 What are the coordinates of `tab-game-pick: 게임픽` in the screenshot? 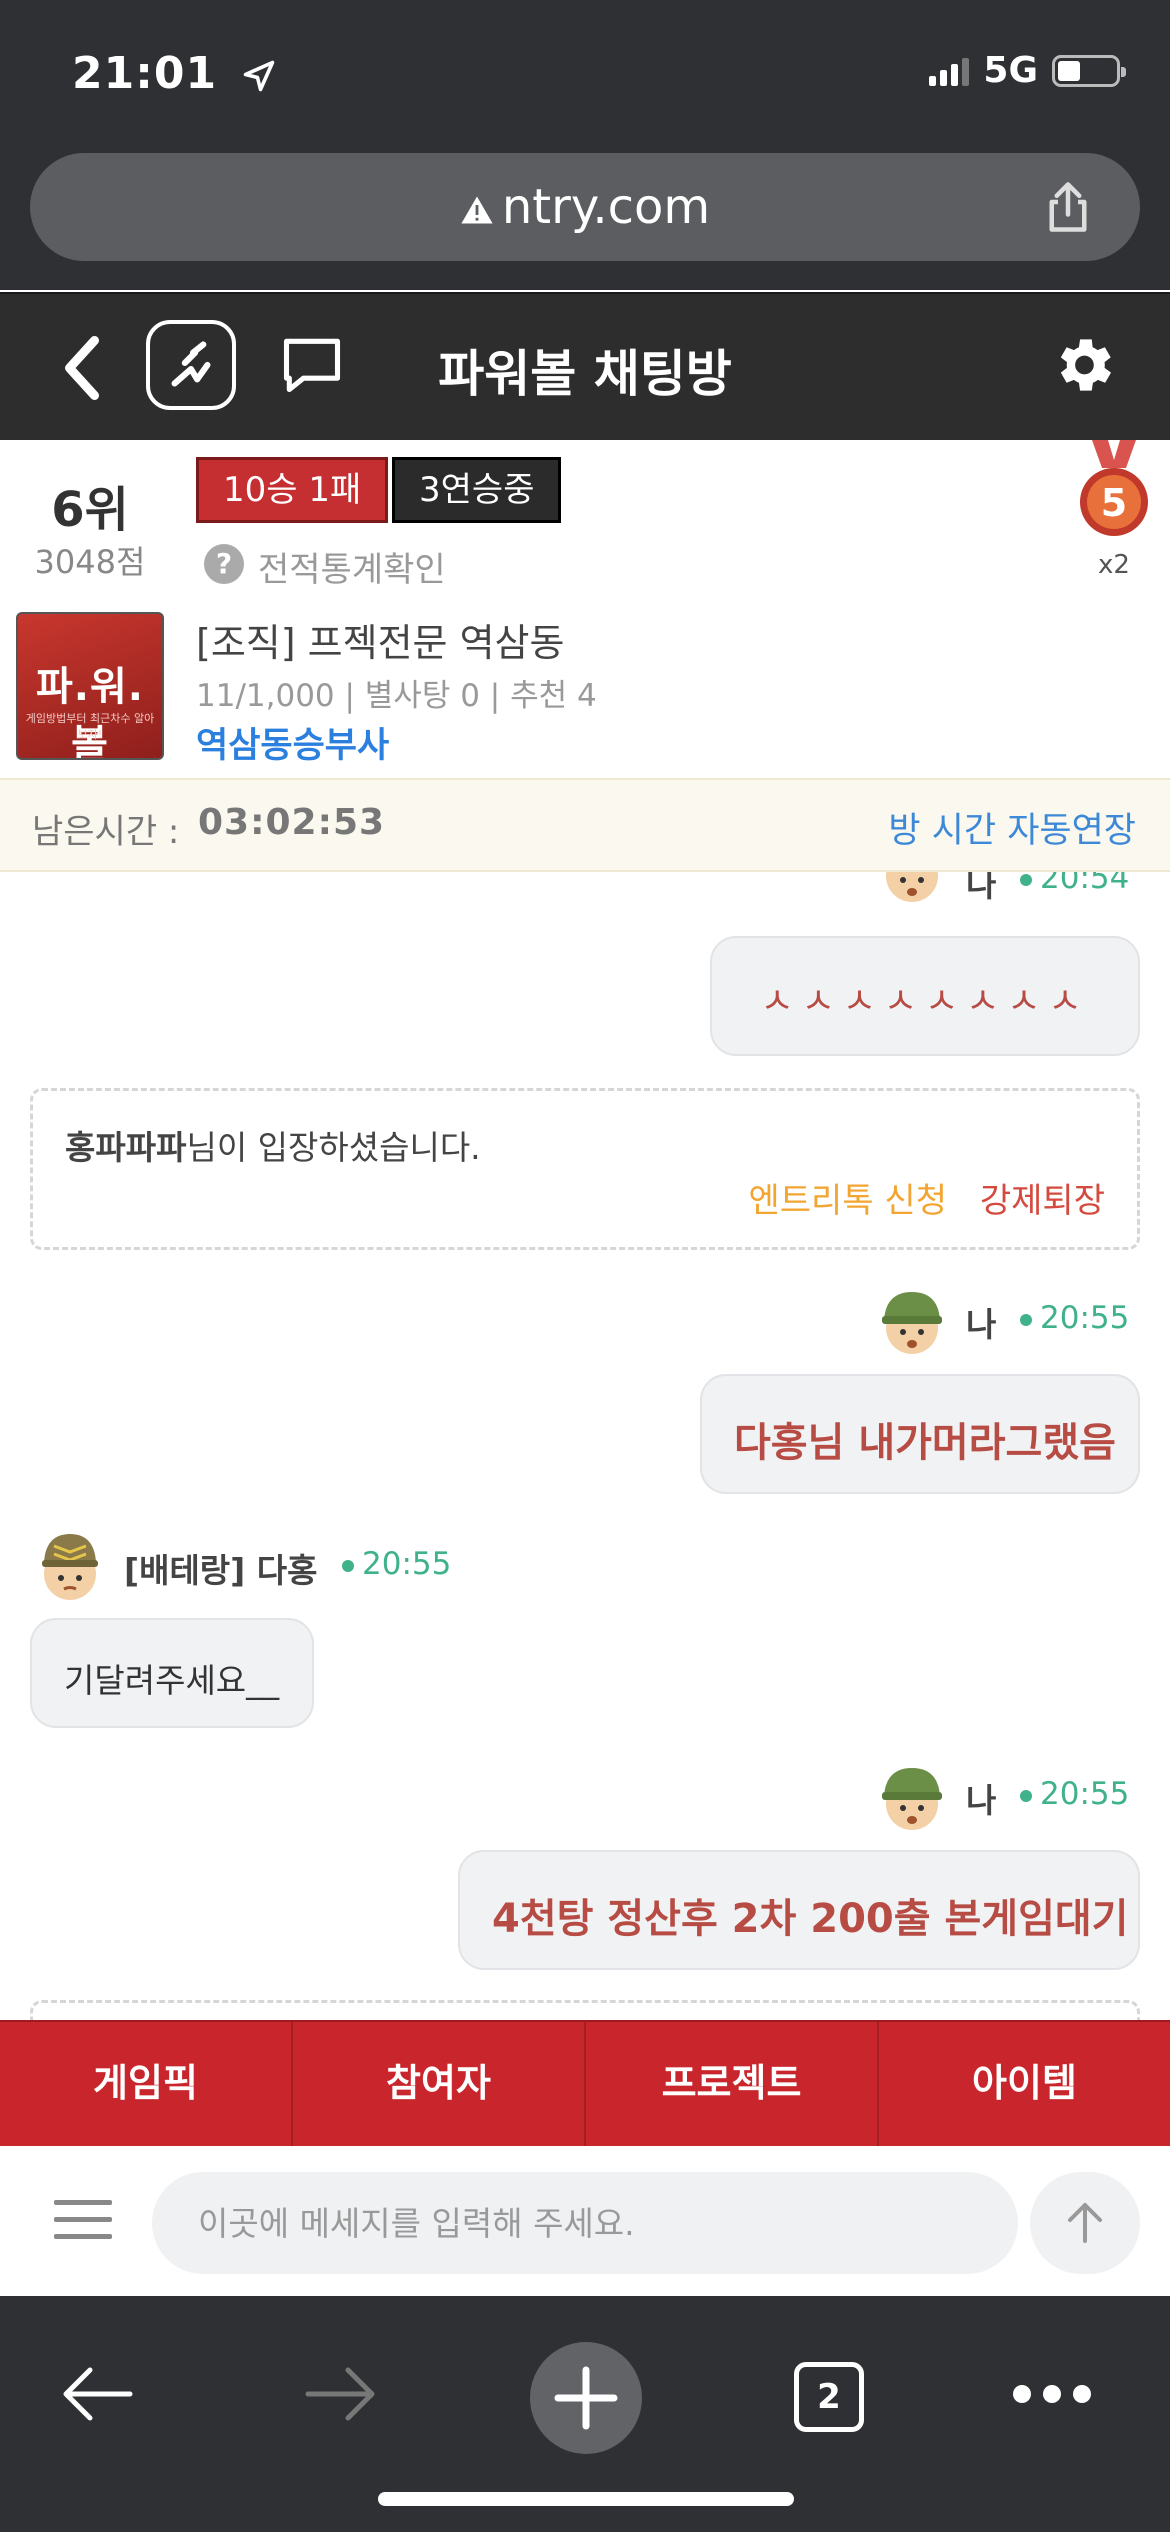 It's located at (146, 2084).